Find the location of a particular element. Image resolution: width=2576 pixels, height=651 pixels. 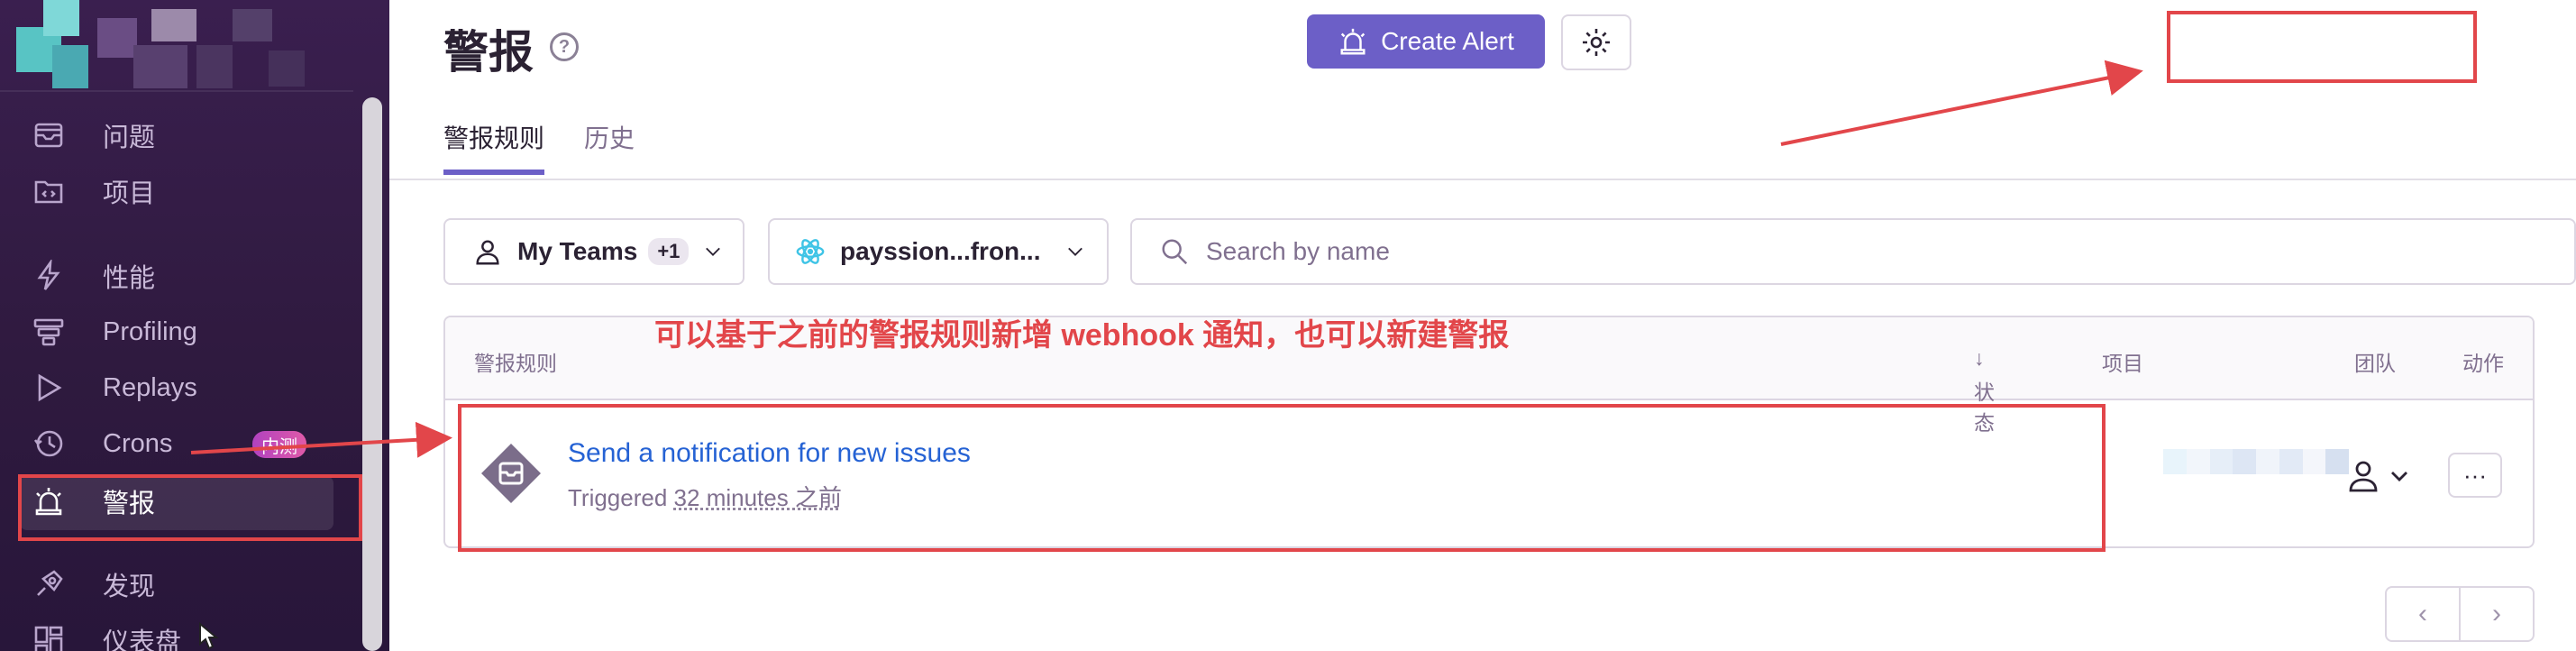

sidebar-item-replays: Replays is located at coordinates (184, 387).